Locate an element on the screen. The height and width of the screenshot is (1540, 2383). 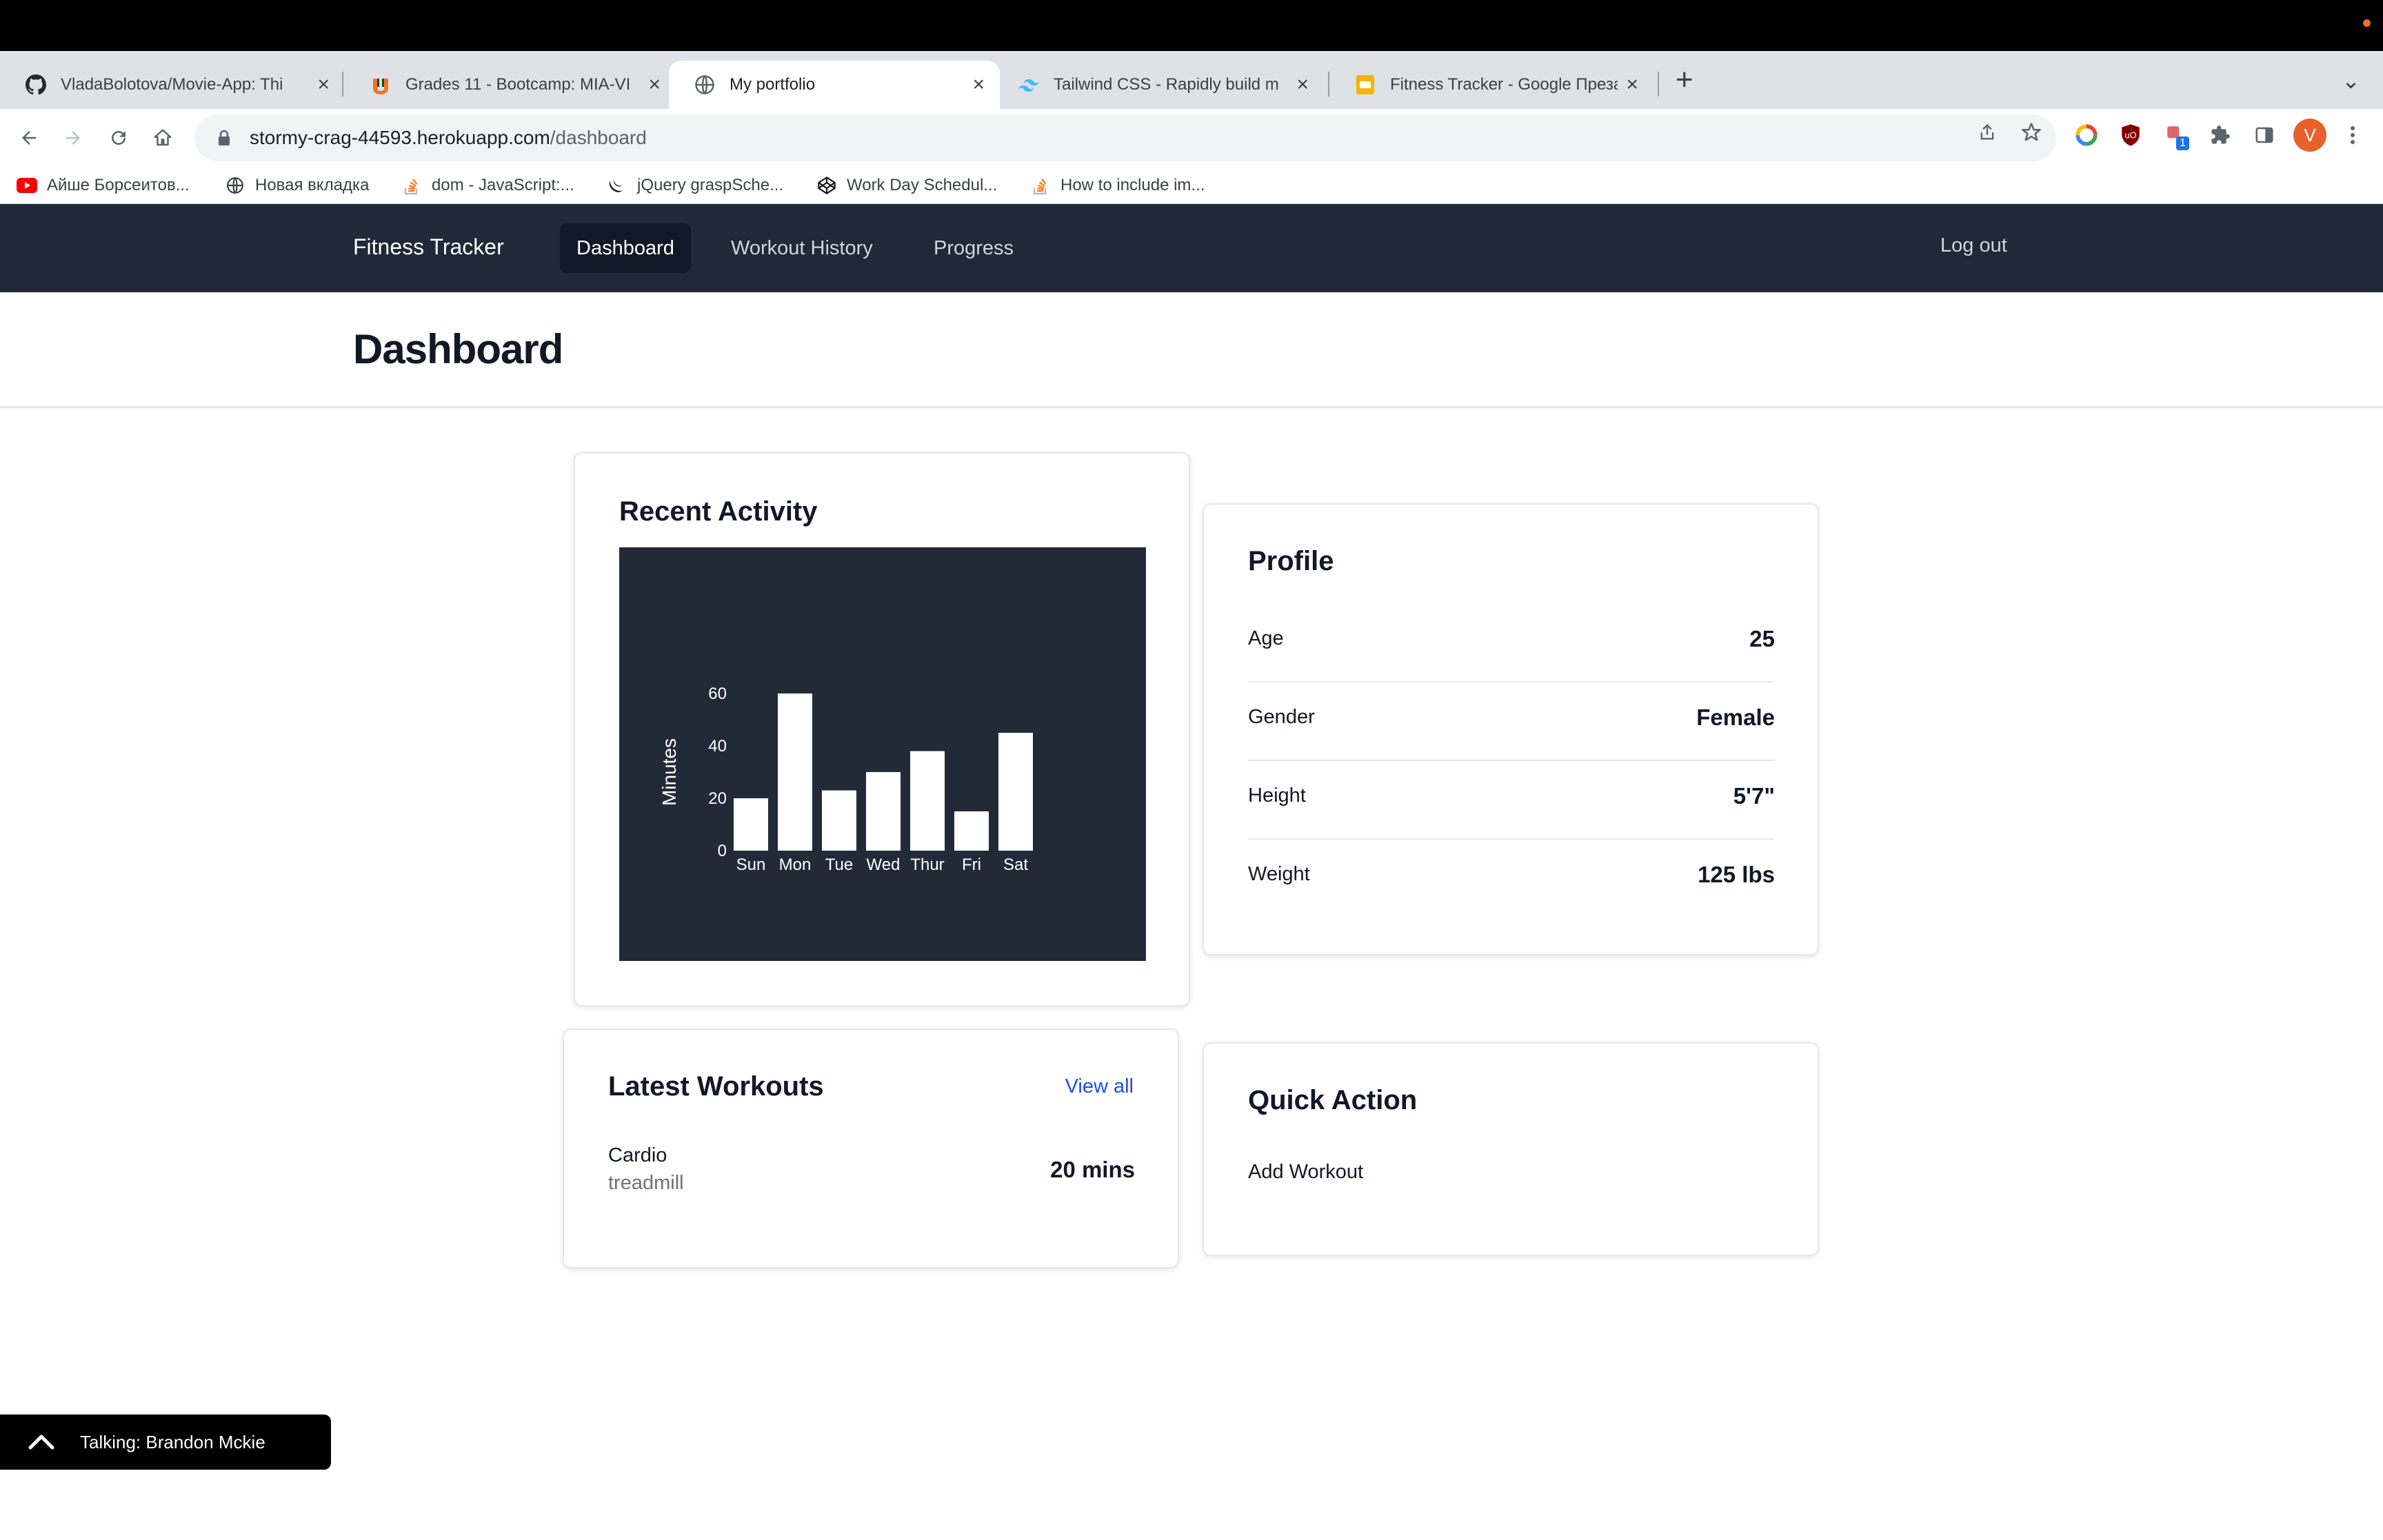
profile-row-weight: Weight 125 lbs is located at coordinates (1511, 879).